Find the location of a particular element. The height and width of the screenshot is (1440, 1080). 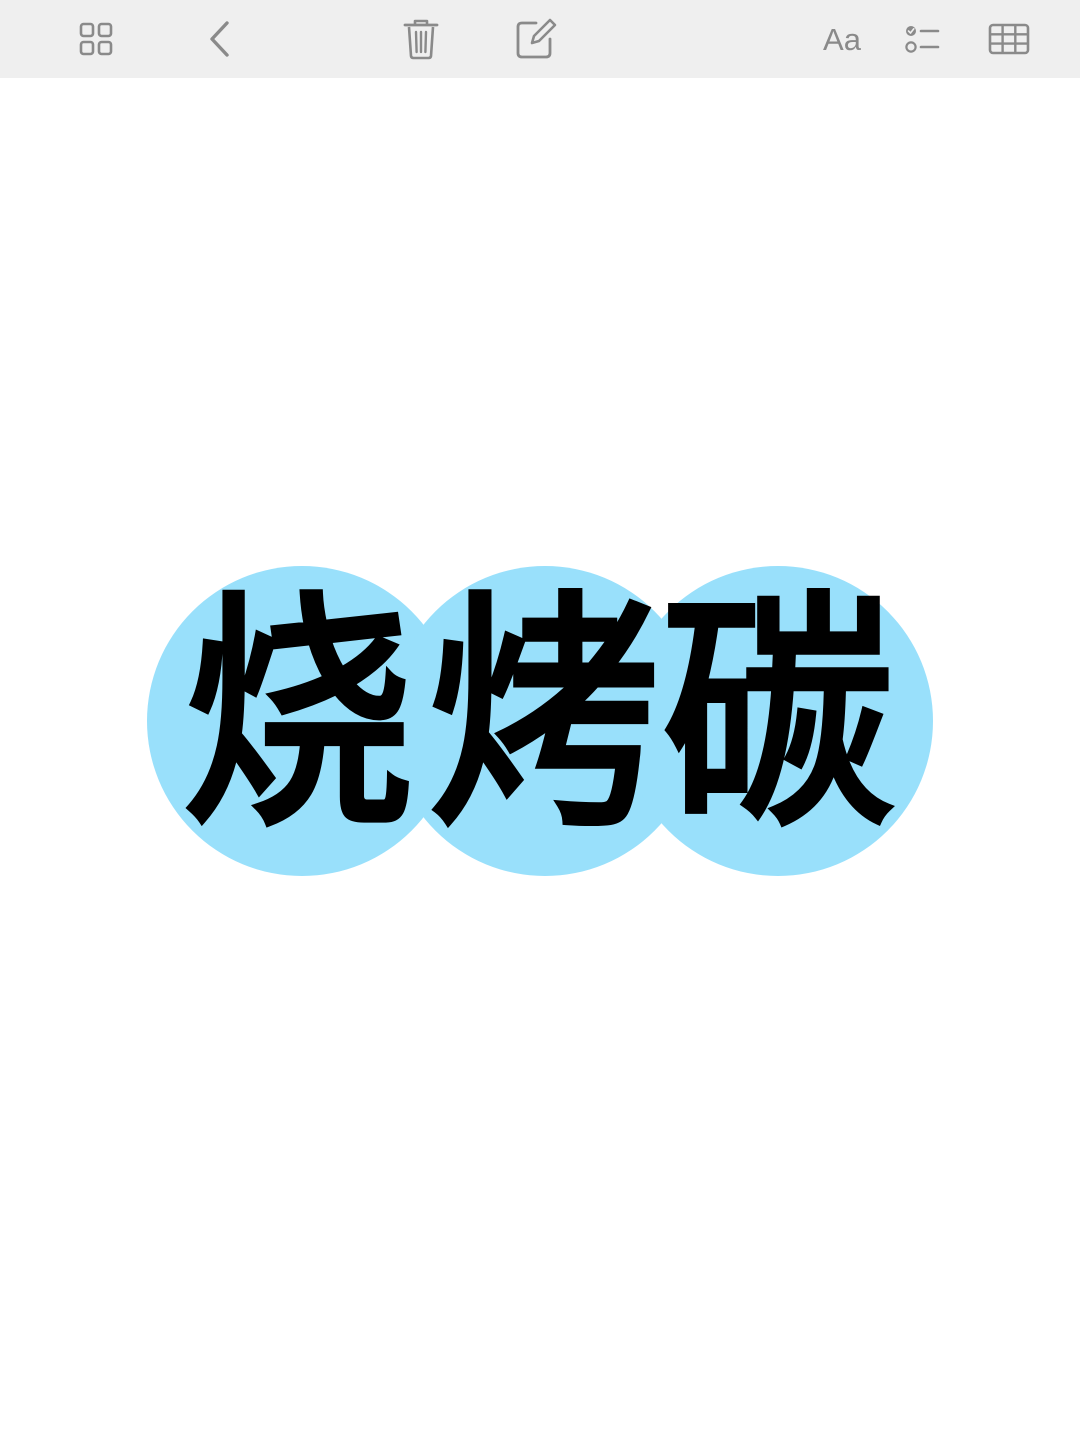

format-button: Aa is located at coordinates (842, 39).